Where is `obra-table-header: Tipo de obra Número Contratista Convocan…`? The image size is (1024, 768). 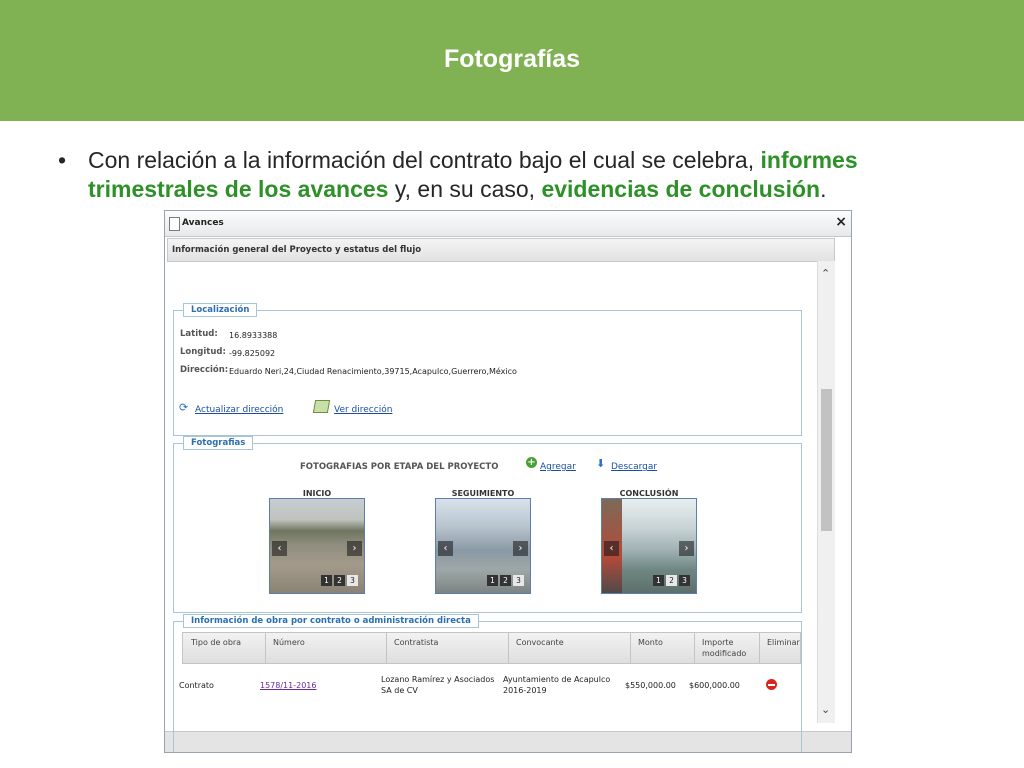 obra-table-header: Tipo de obra Número Contratista Convocan… is located at coordinates (491, 648).